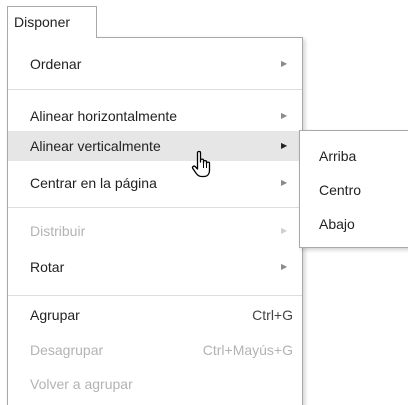 This screenshot has height=405, width=408. I want to click on menu-item-alinear-horizontalmente: Alinear horizontalmente ▶, so click(155, 116).